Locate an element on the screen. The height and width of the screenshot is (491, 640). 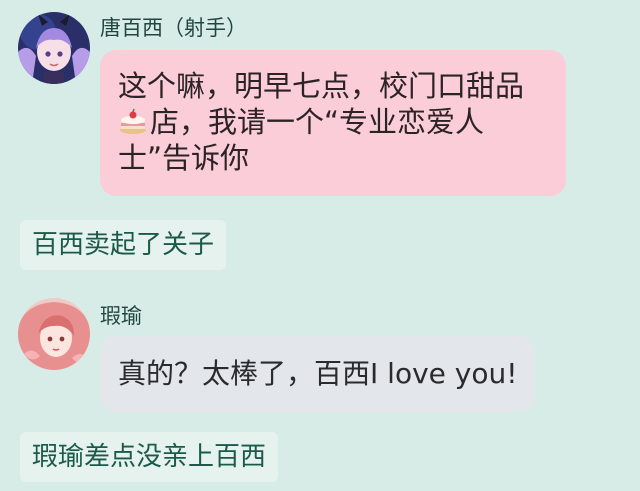
pink-hair-girl-avatar-icon is located at coordinates (54, 334).